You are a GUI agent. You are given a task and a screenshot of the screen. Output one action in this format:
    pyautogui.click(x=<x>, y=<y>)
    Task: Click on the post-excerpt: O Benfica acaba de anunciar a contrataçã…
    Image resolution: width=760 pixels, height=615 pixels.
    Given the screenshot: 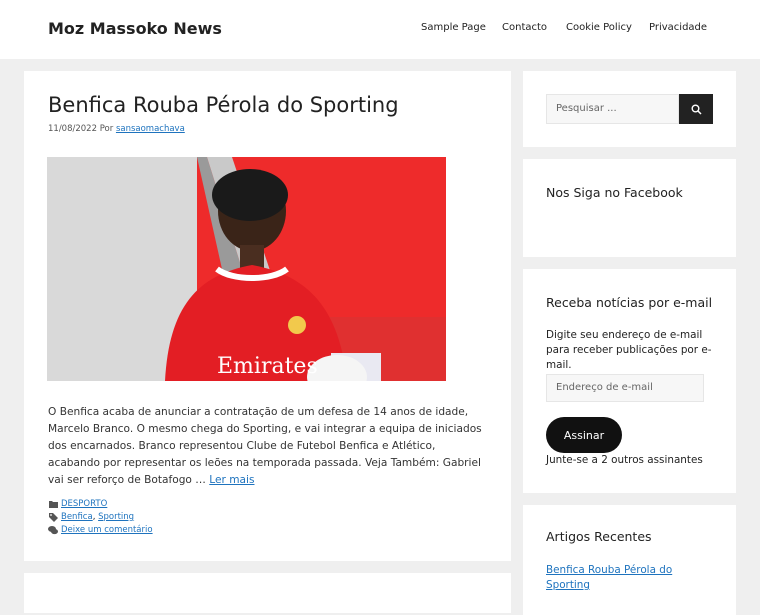 What is the action you would take?
    pyautogui.click(x=268, y=446)
    